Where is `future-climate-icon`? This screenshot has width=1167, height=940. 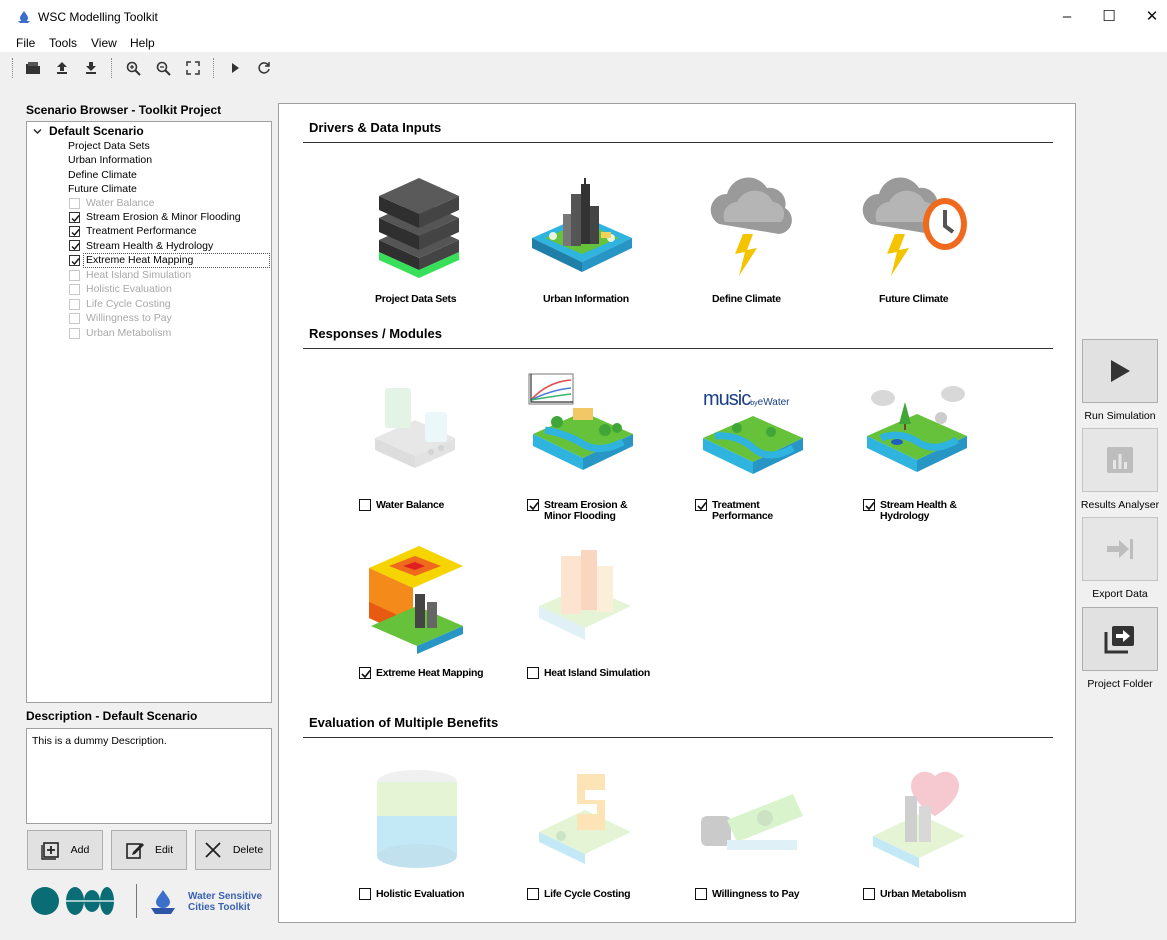 future-climate-icon is located at coordinates (917, 227).